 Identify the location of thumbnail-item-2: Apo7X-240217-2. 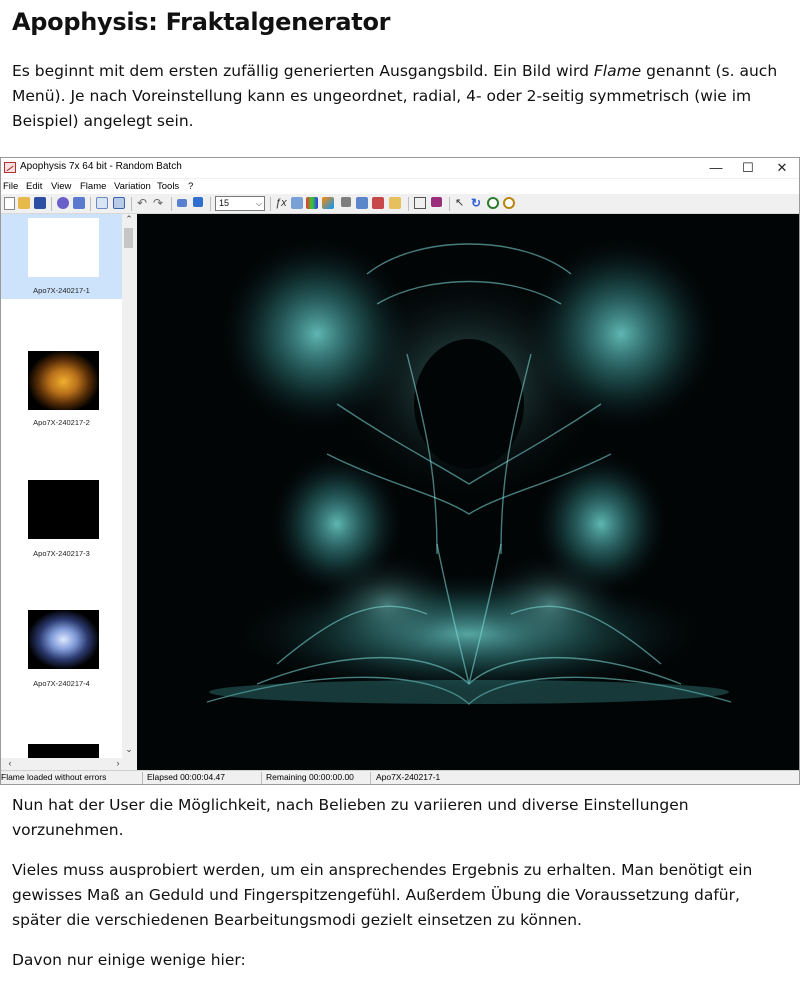
(61, 389).